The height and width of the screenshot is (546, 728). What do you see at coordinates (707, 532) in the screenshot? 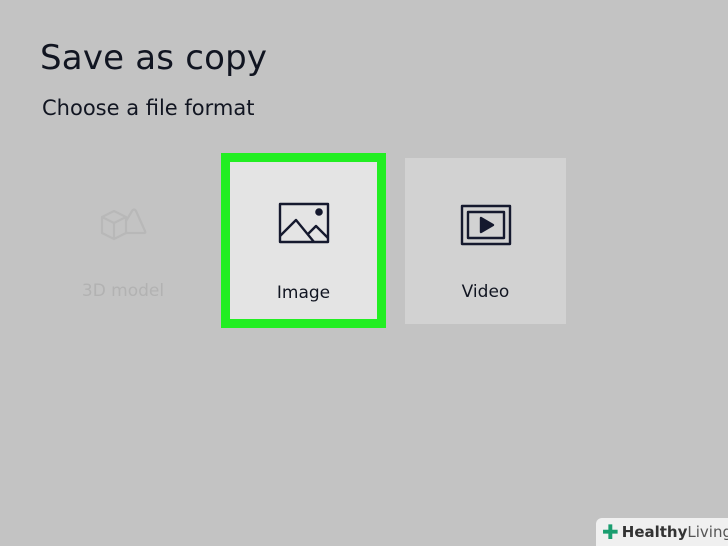
I see `watermark-text-regular: Living` at bounding box center [707, 532].